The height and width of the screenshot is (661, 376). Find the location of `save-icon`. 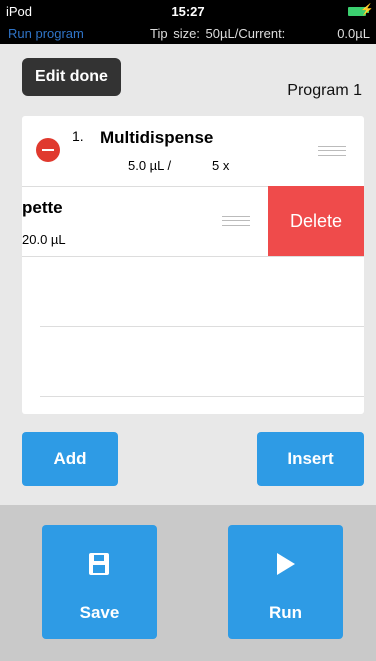

save-icon is located at coordinates (99, 564).